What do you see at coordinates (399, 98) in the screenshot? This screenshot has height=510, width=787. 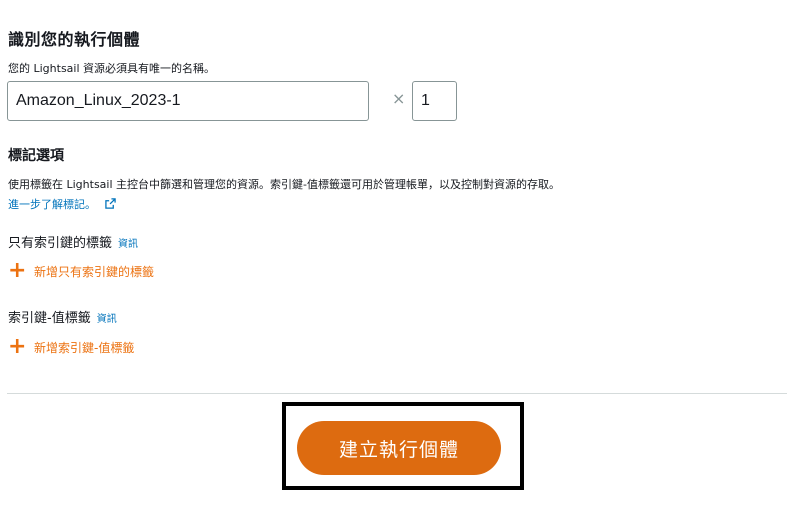 I see `times-icon: ×` at bounding box center [399, 98].